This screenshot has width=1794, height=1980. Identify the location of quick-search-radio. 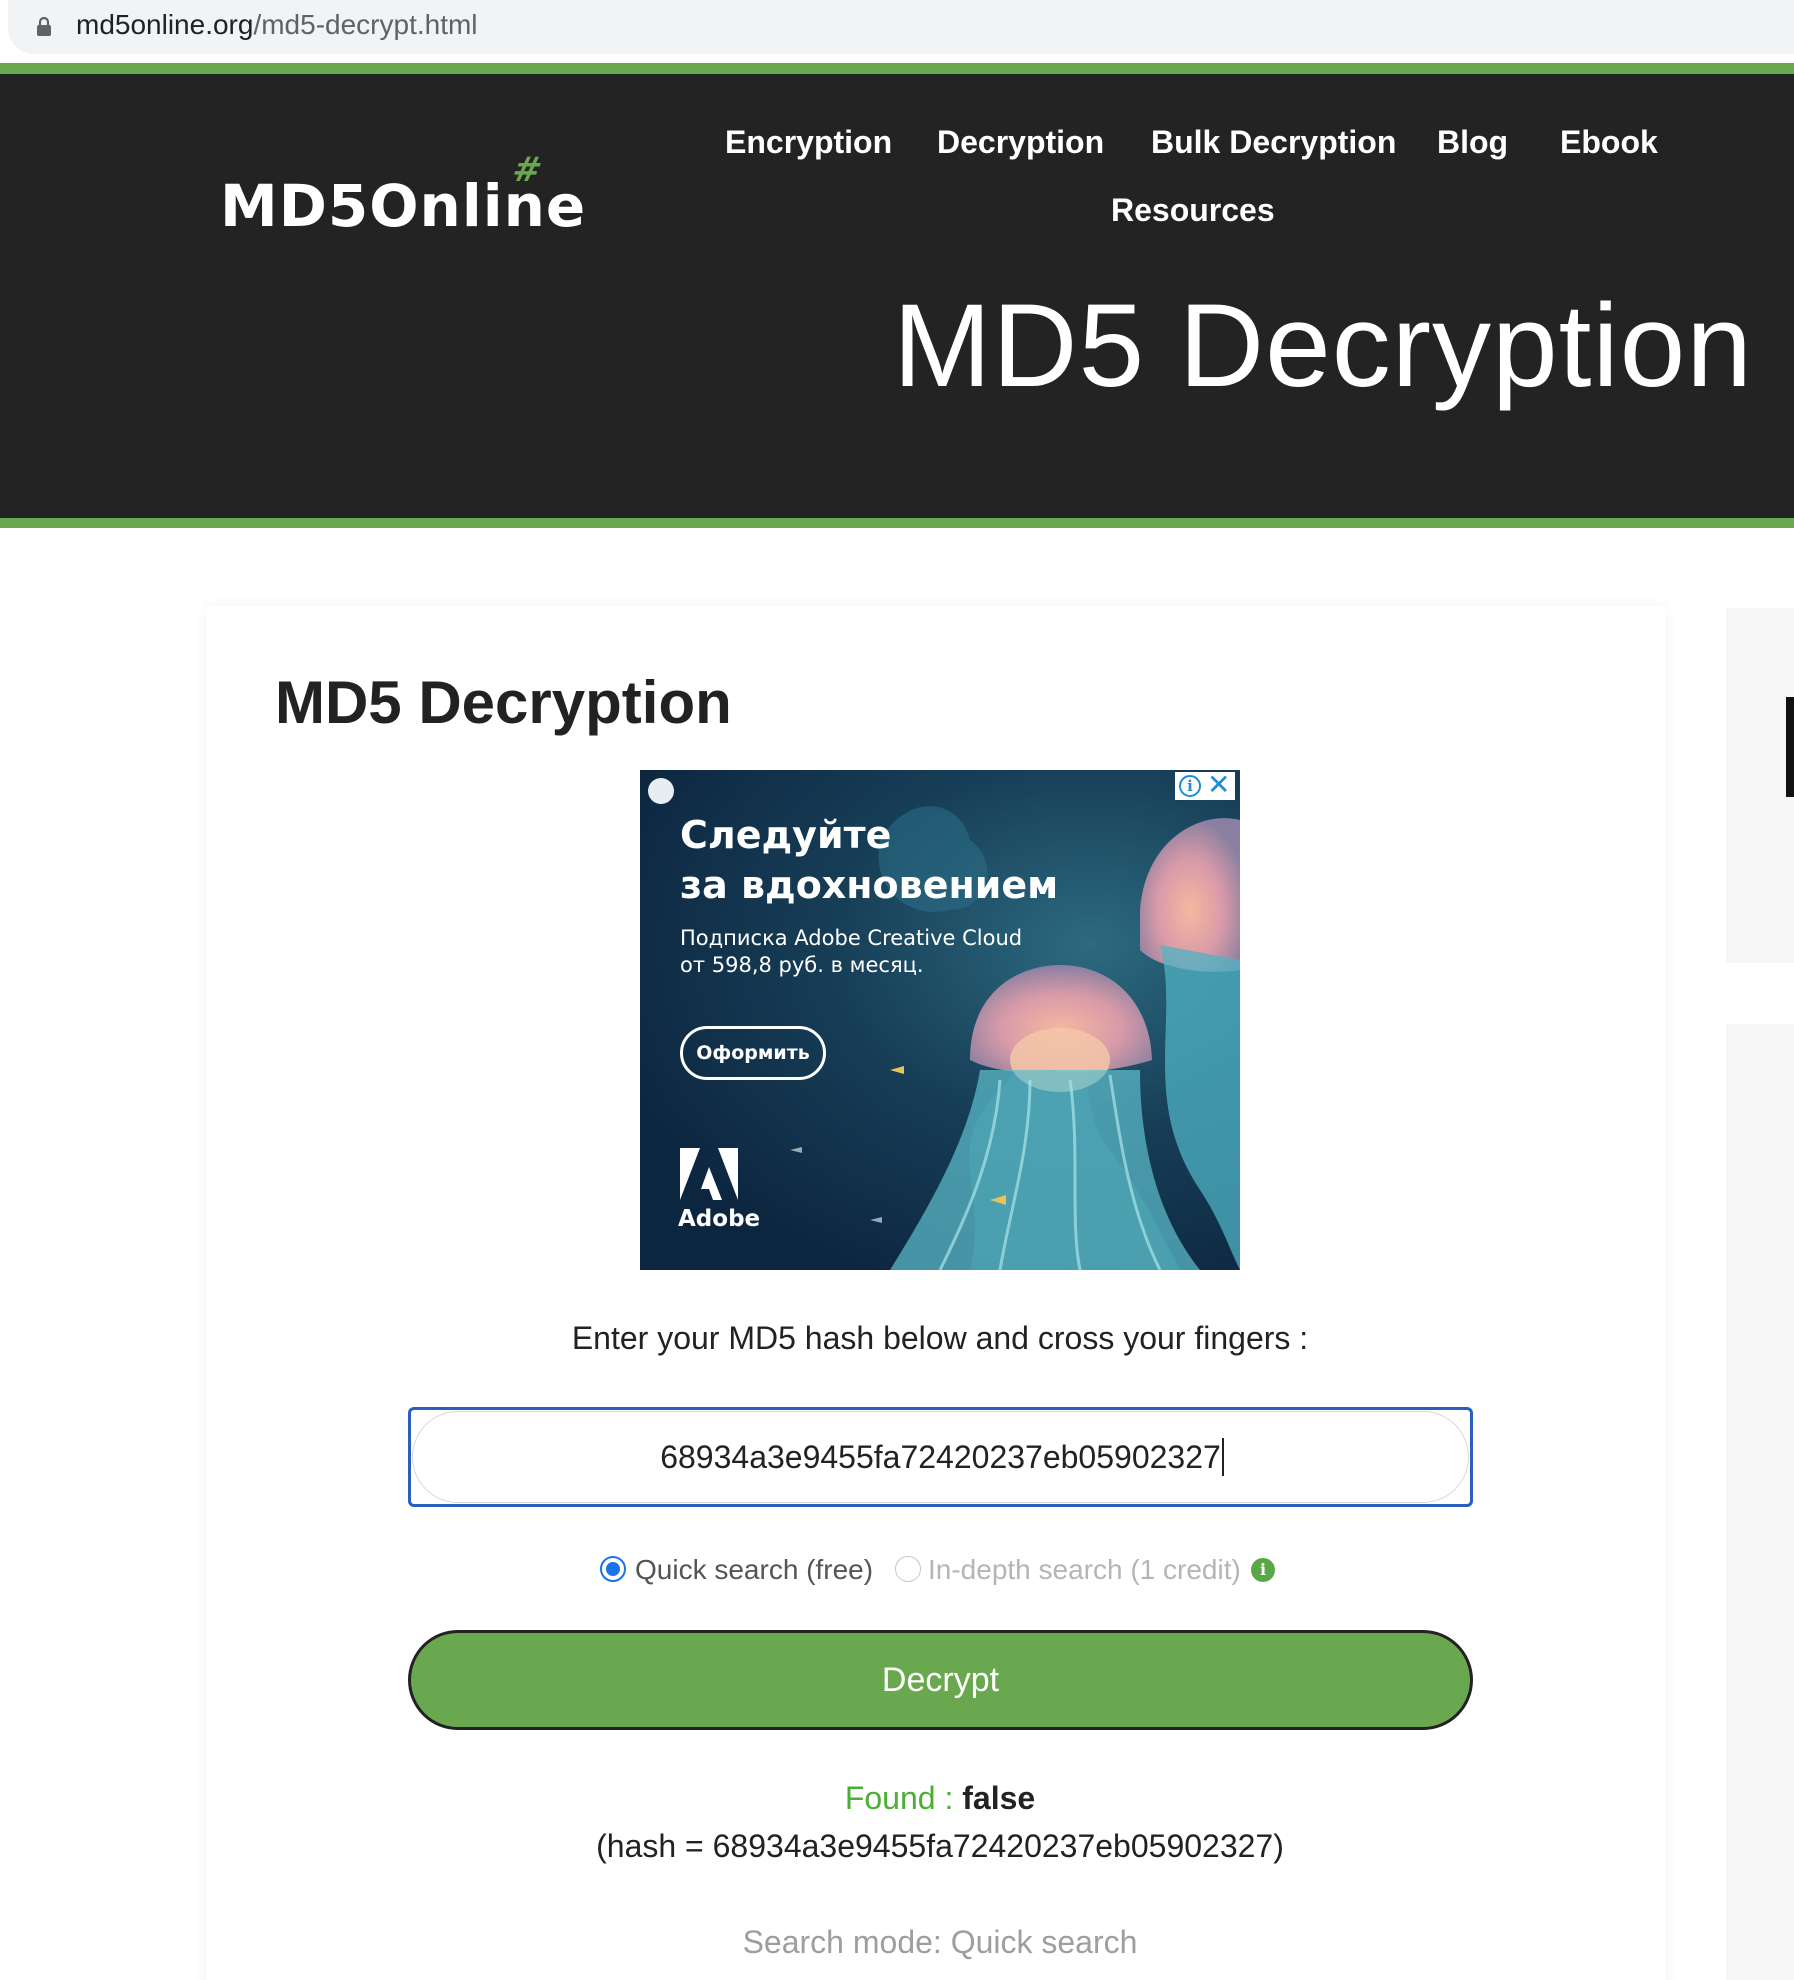
(613, 1569).